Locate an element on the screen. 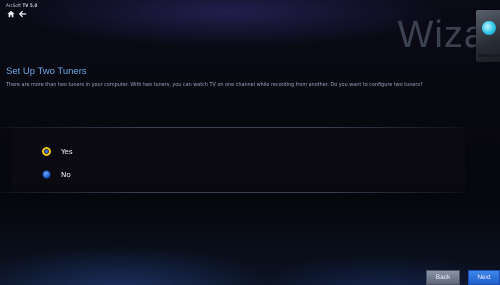 The height and width of the screenshot is (285, 500). option-yes-label: Yes is located at coordinates (67, 151).